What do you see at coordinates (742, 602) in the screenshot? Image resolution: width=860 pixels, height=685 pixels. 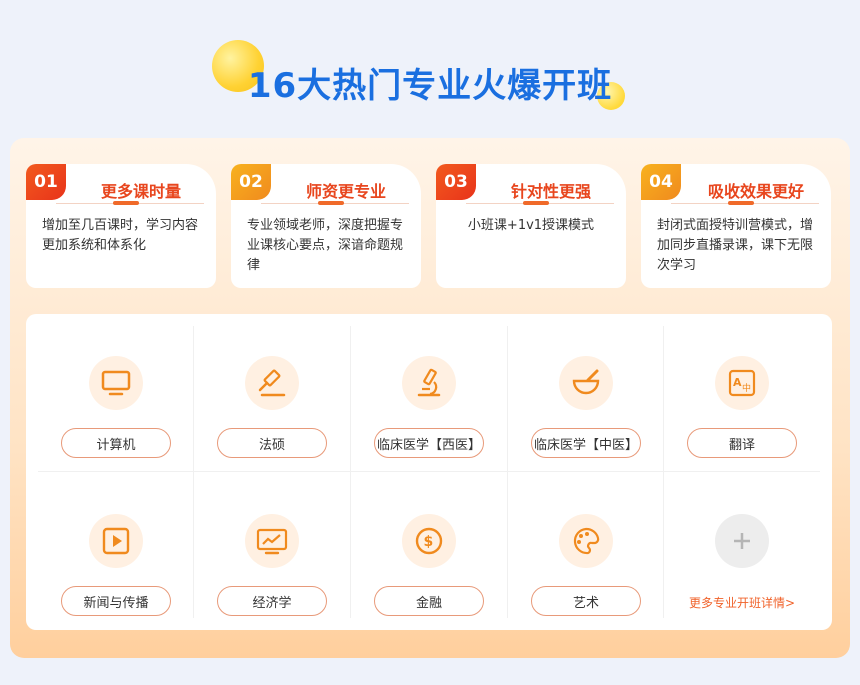 I see `more-majors-link: 更多专业开班详情>` at bounding box center [742, 602].